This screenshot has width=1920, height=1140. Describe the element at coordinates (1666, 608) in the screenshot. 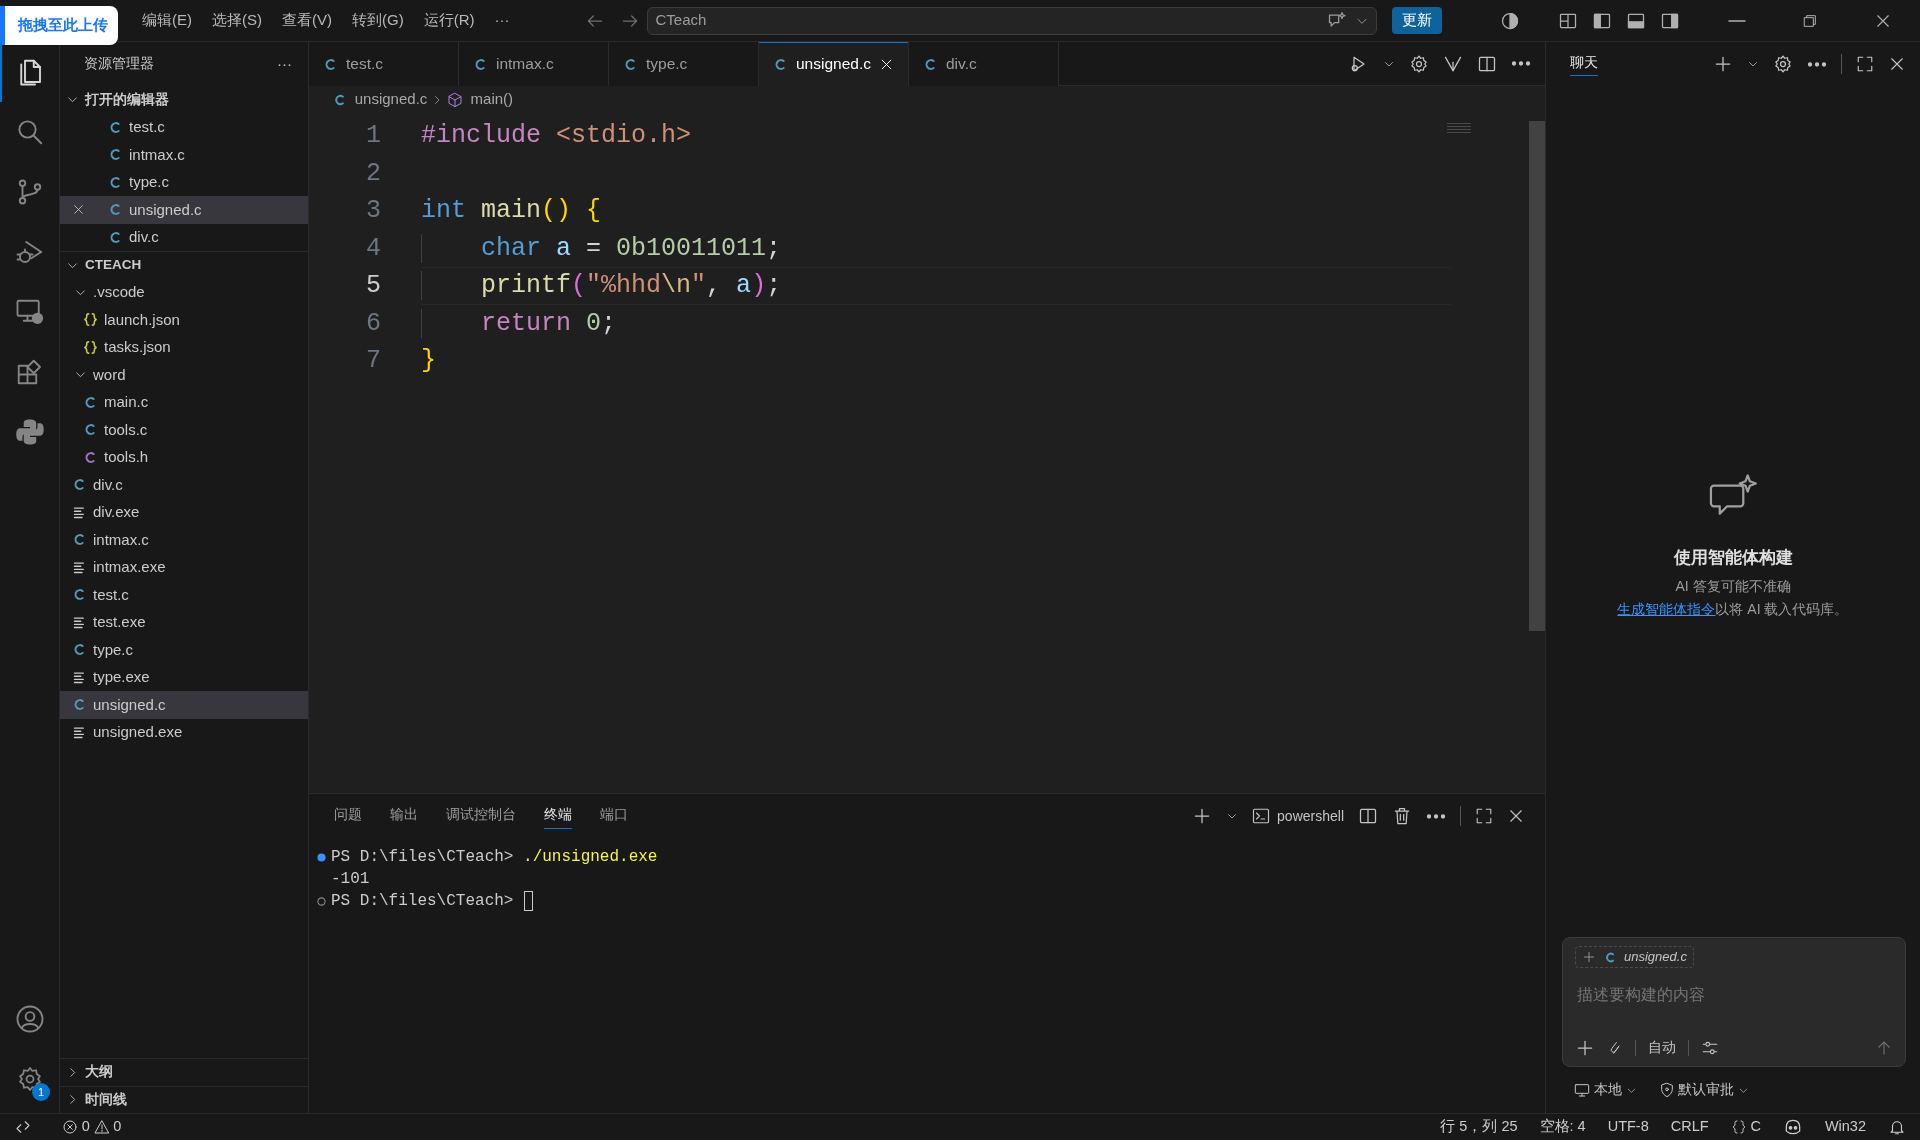

I see `instructions-link: 生成智能体指令` at that location.